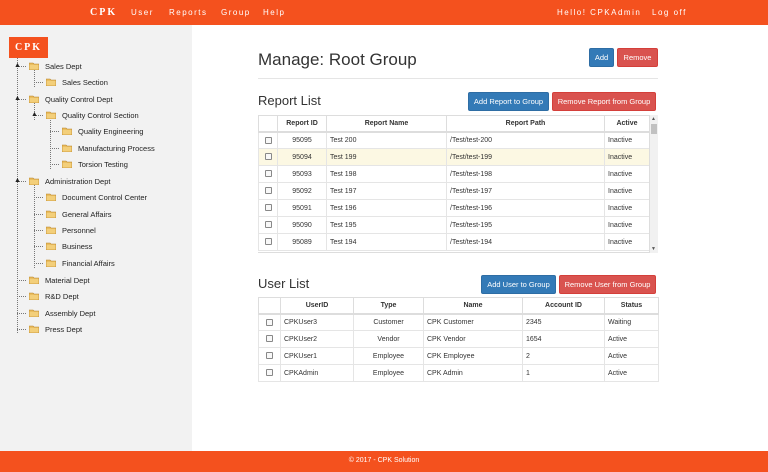 Image resolution: width=768 pixels, height=472 pixels. I want to click on scroll-down-icon: ▼, so click(653, 249).